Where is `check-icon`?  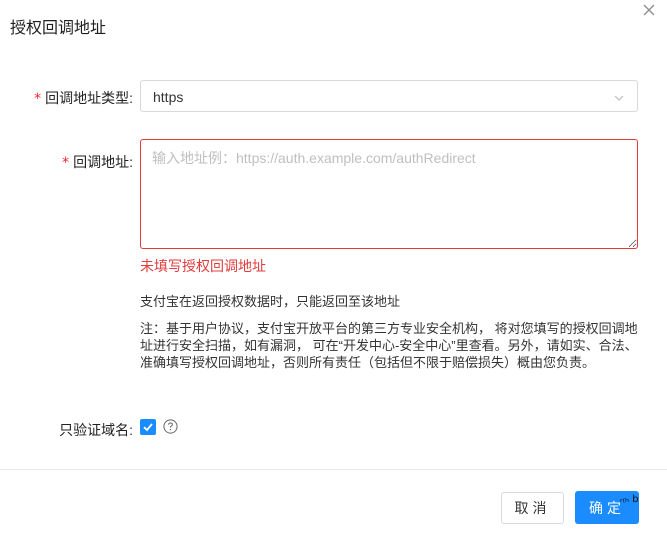 check-icon is located at coordinates (148, 427).